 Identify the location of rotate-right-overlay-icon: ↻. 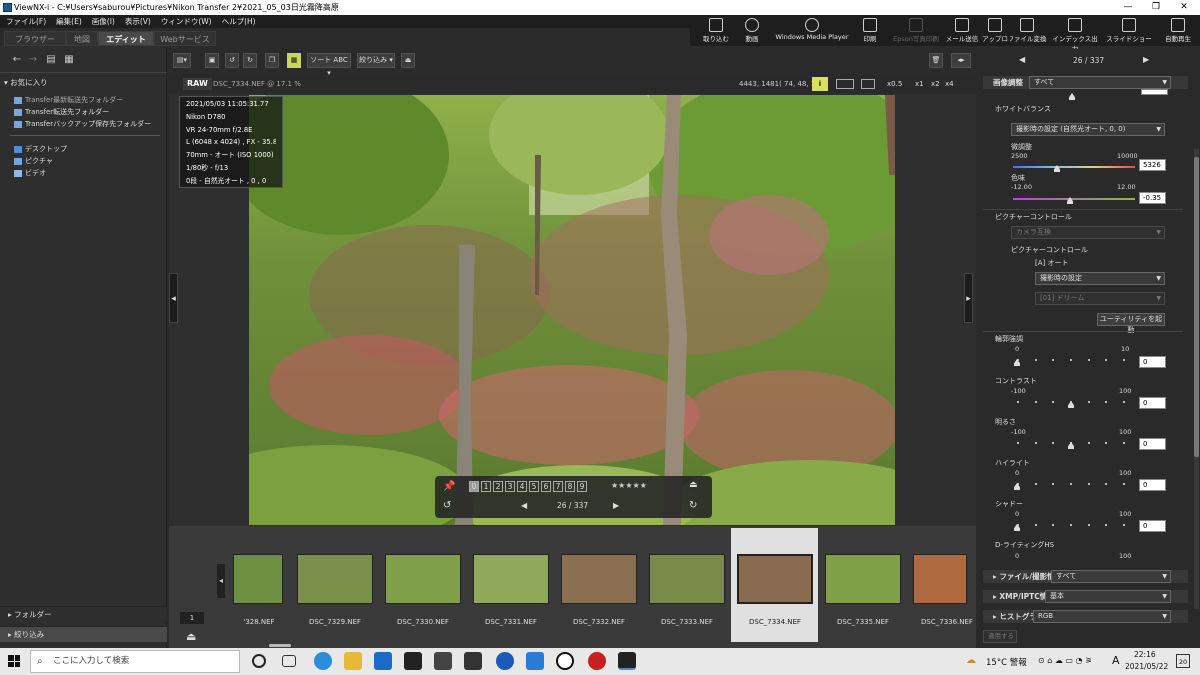
(693, 505).